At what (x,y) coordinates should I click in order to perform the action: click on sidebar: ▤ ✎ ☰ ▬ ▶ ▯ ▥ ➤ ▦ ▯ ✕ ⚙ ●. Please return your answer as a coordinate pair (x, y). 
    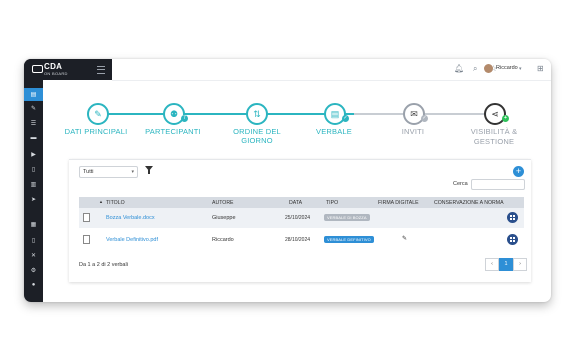
    Looking at the image, I should click on (33, 180).